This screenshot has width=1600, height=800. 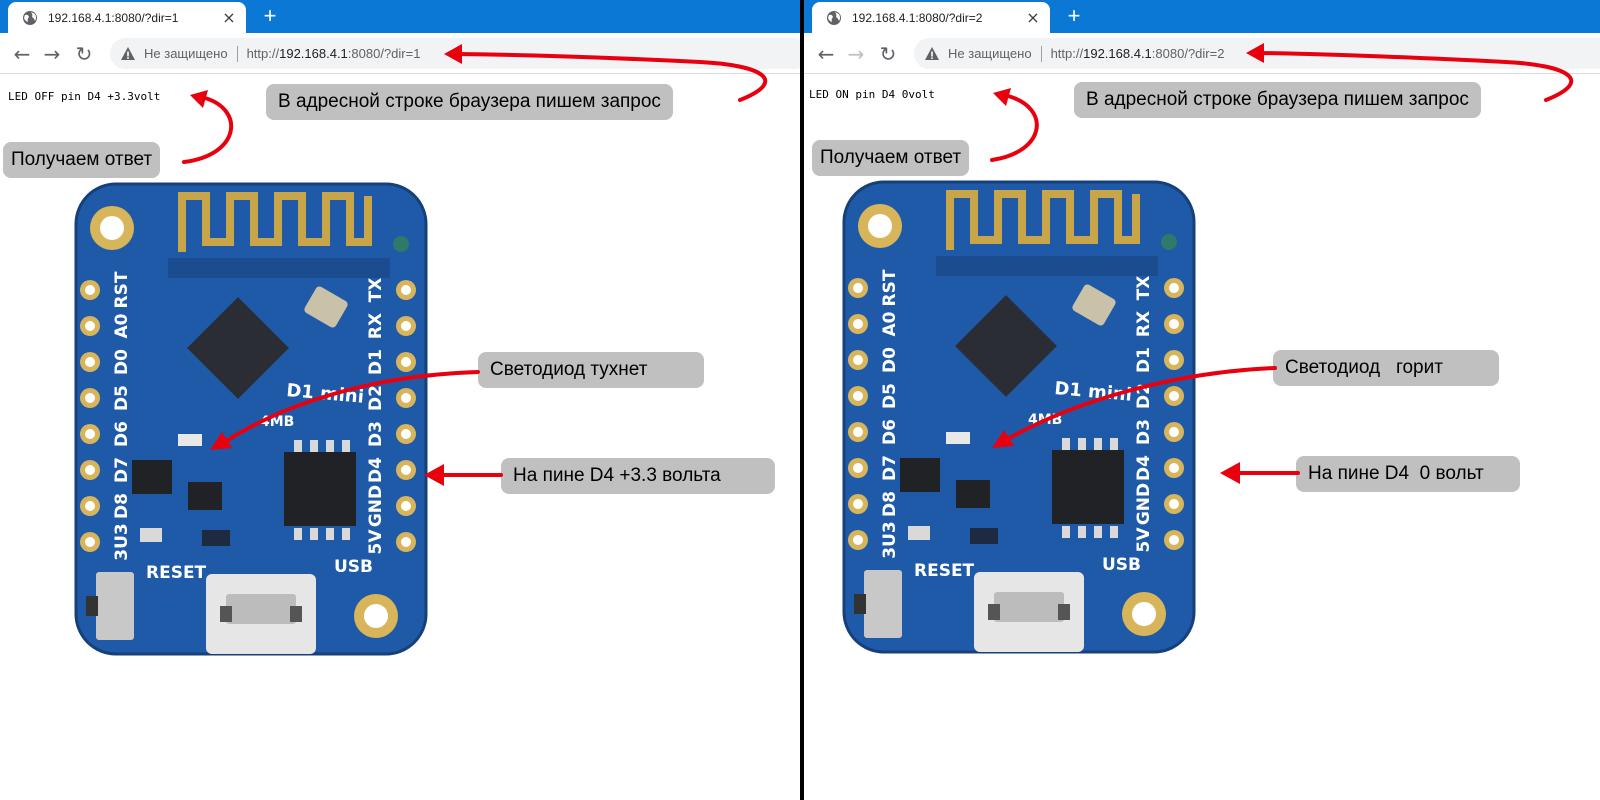 I want to click on callout-led: Светодиод тухнет, so click(x=591, y=370).